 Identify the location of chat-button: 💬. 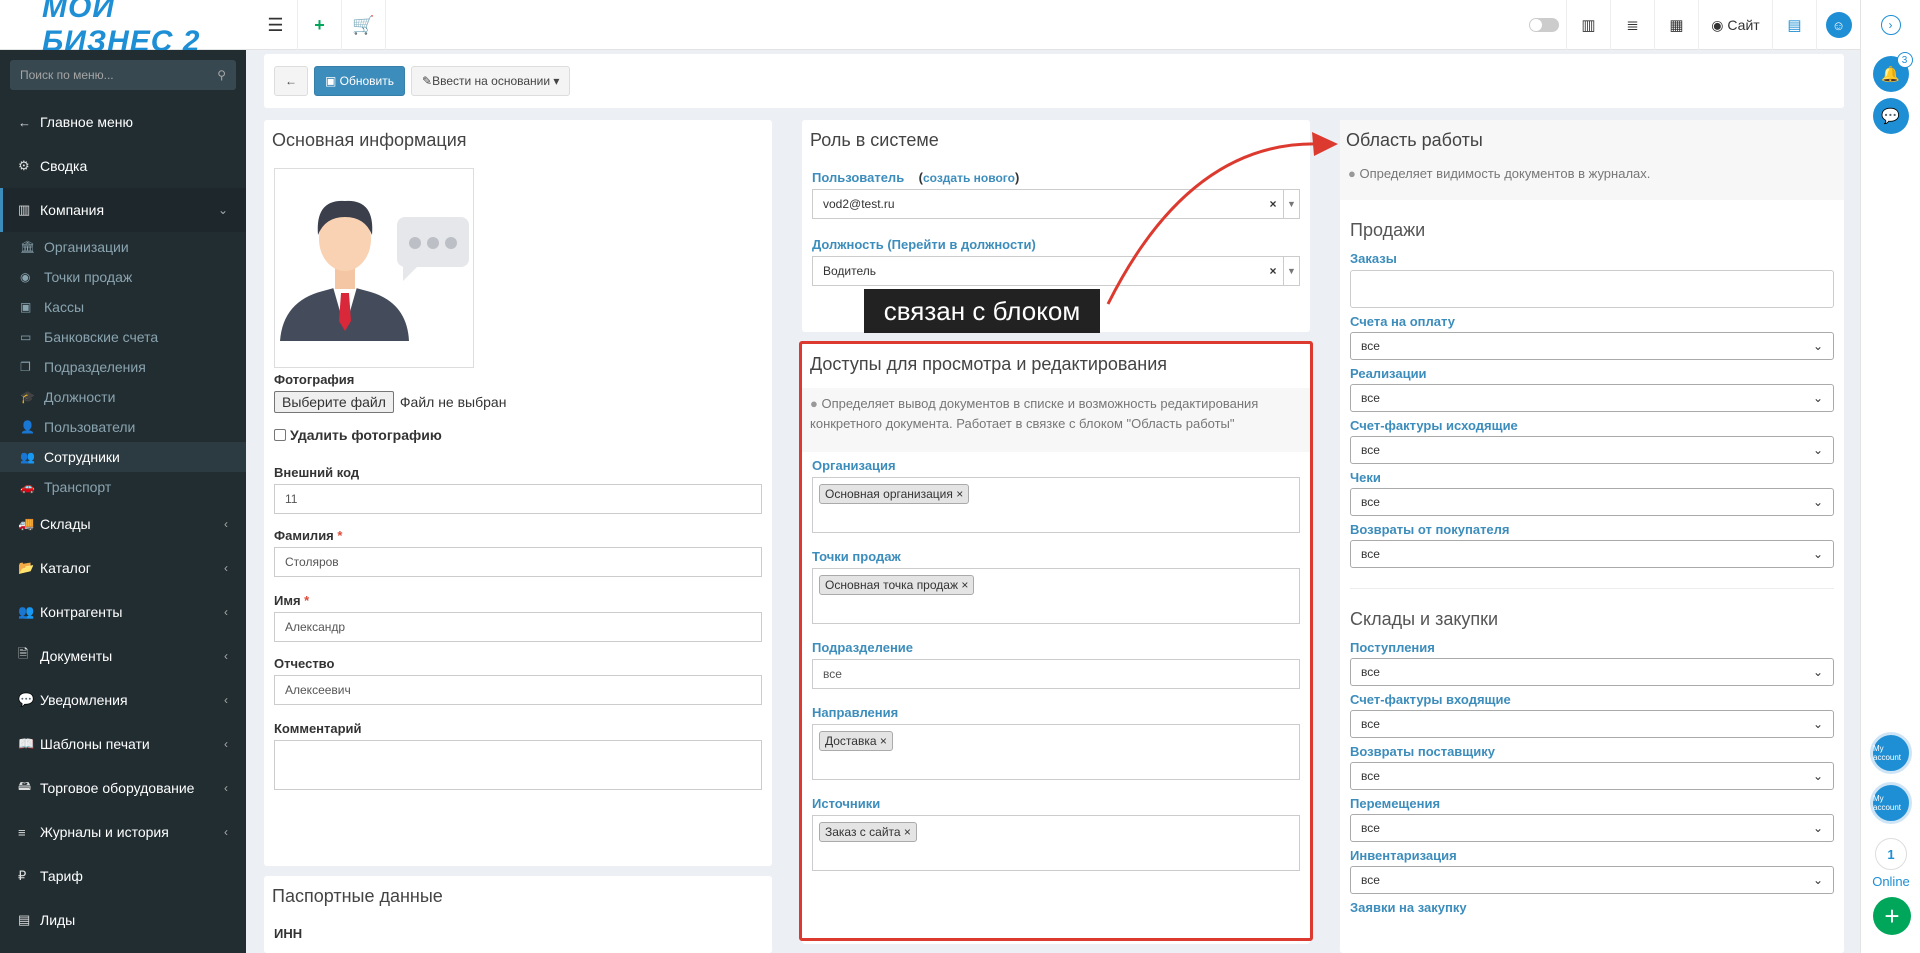
(1890, 116).